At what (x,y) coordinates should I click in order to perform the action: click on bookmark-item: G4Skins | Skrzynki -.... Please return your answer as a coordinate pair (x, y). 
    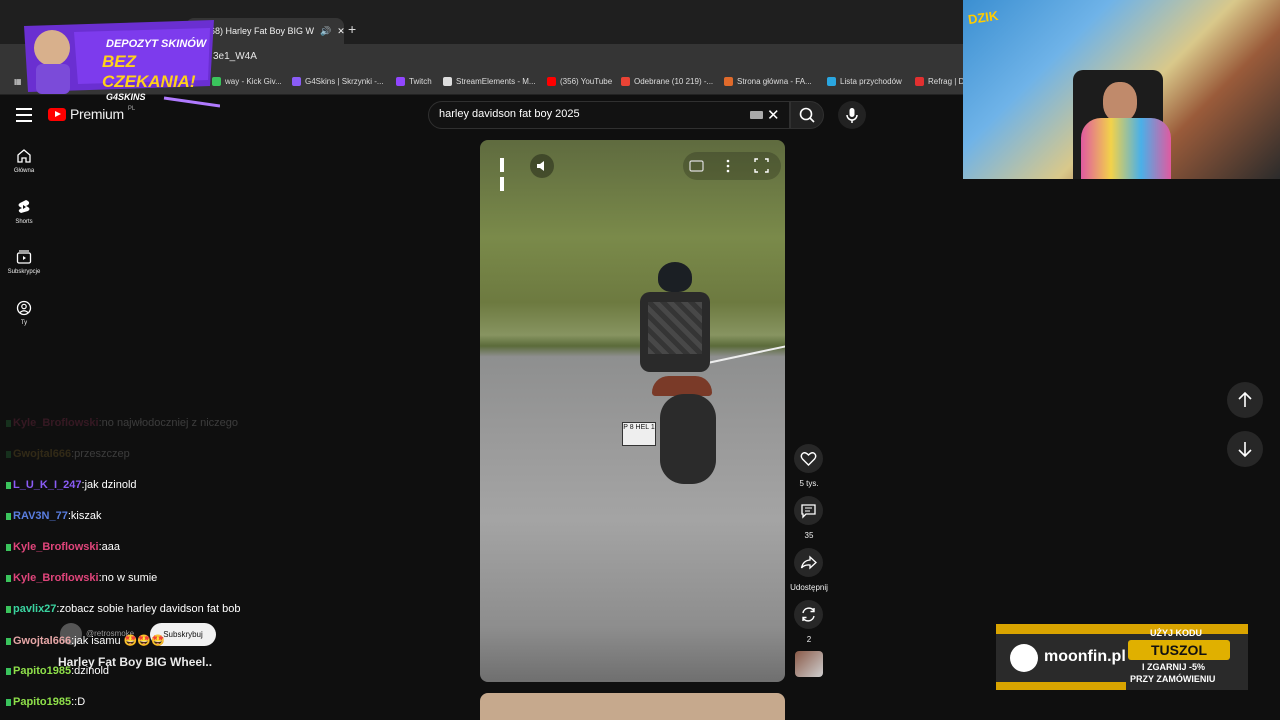
    Looking at the image, I should click on (338, 81).